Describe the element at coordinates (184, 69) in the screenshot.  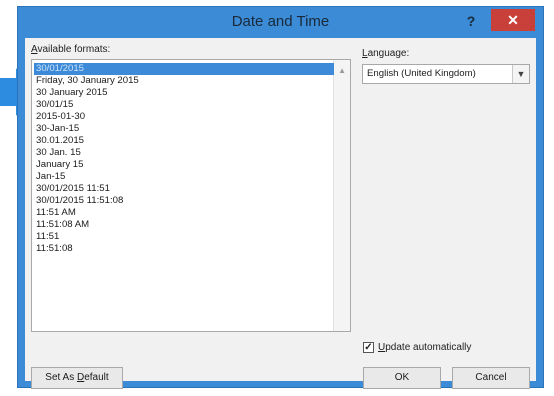
I see `list-item-selected: 30/01/2015` at that location.